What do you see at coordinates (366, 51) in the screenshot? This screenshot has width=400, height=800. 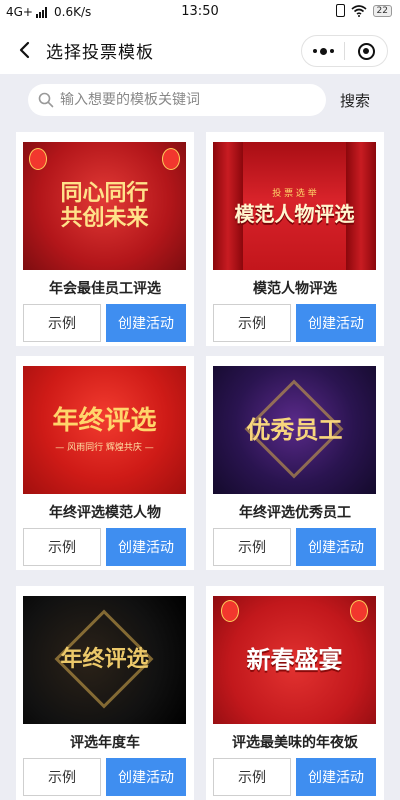 I see `close-program-icon` at bounding box center [366, 51].